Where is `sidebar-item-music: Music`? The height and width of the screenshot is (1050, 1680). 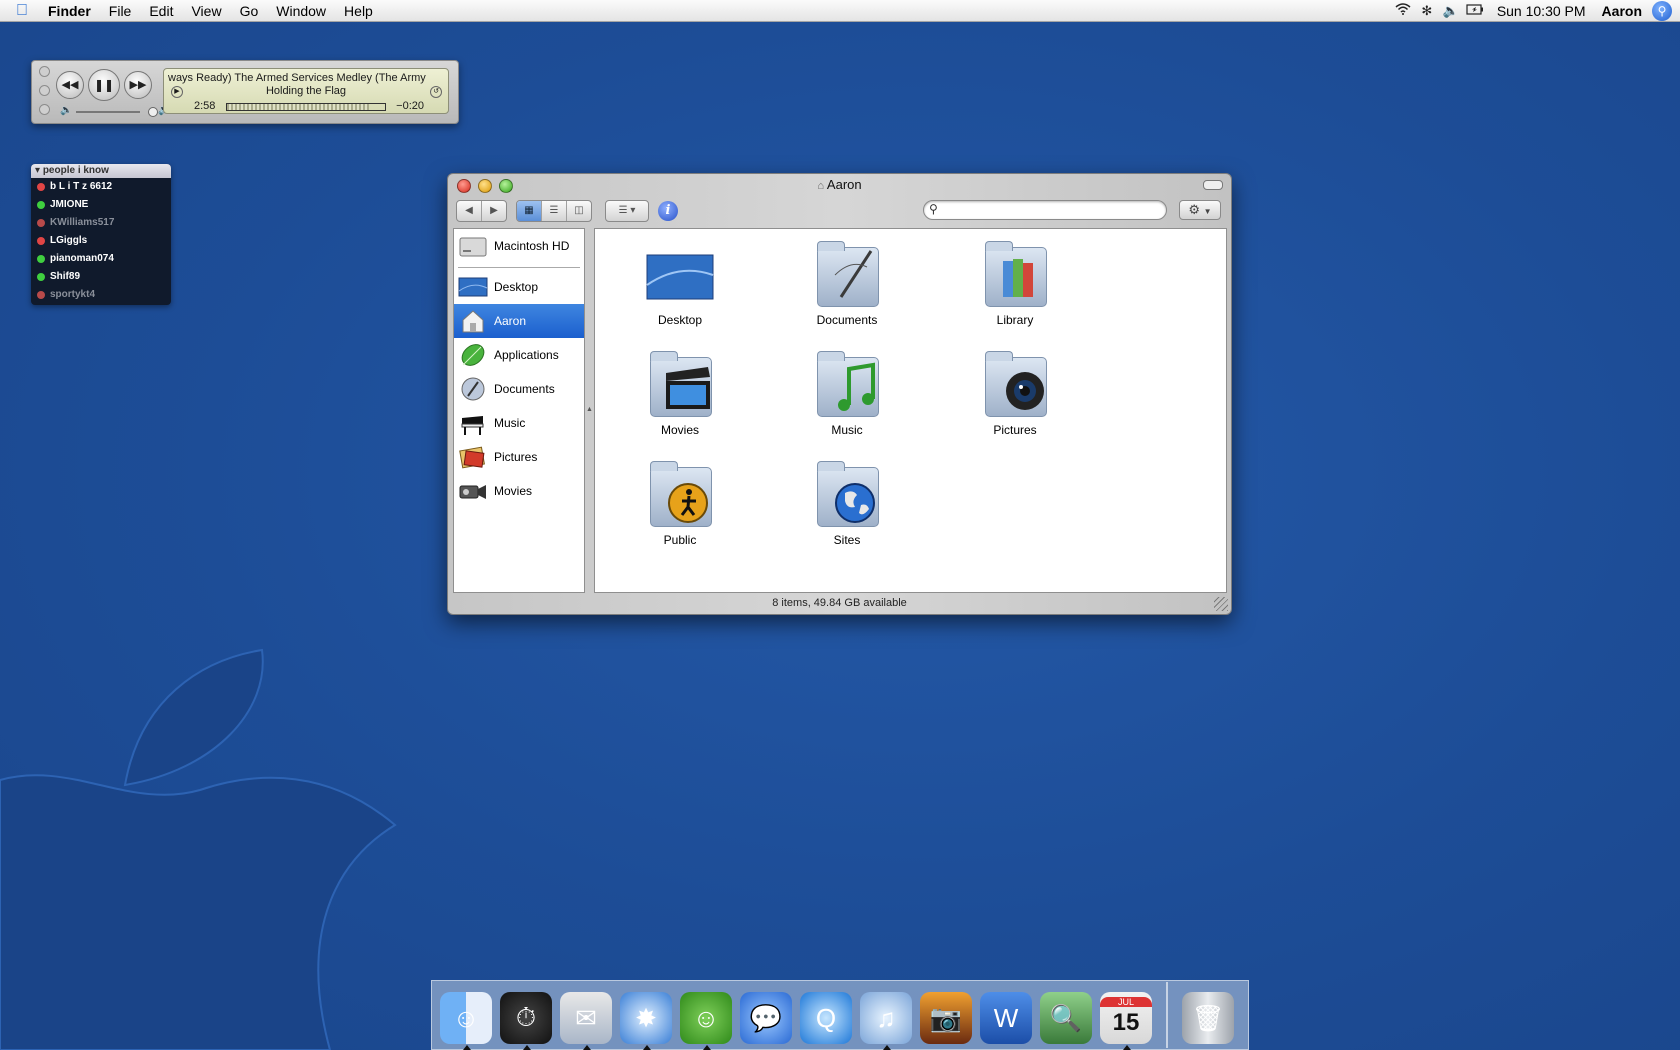 sidebar-item-music: Music is located at coordinates (519, 423).